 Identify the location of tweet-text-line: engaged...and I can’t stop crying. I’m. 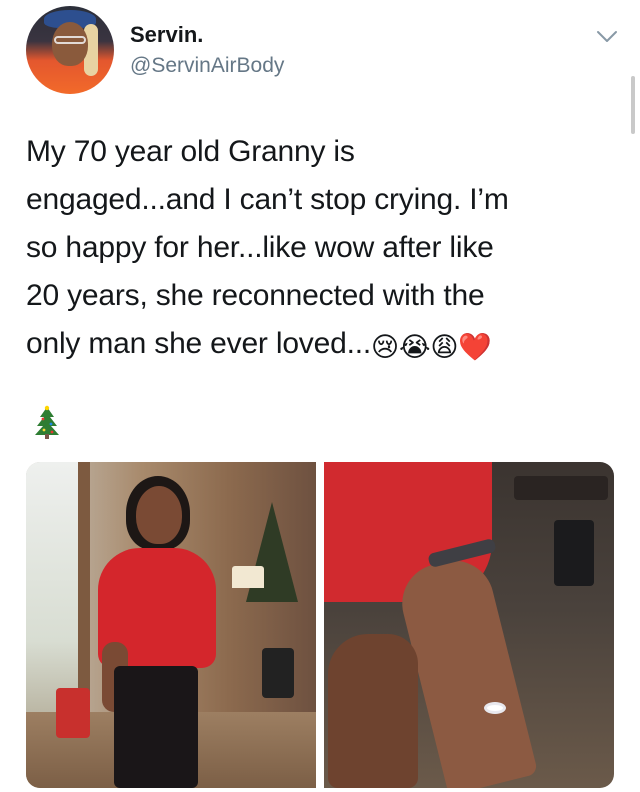
(267, 199).